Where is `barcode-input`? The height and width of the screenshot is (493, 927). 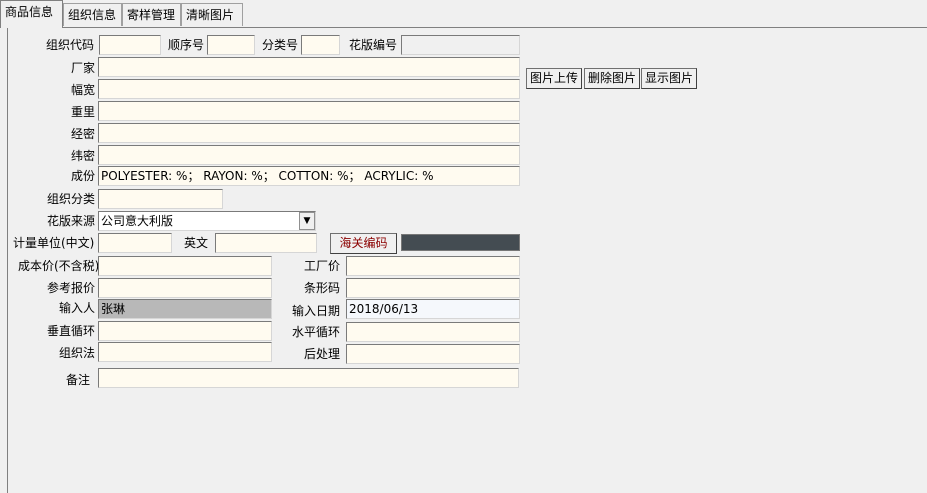
barcode-input is located at coordinates (433, 288).